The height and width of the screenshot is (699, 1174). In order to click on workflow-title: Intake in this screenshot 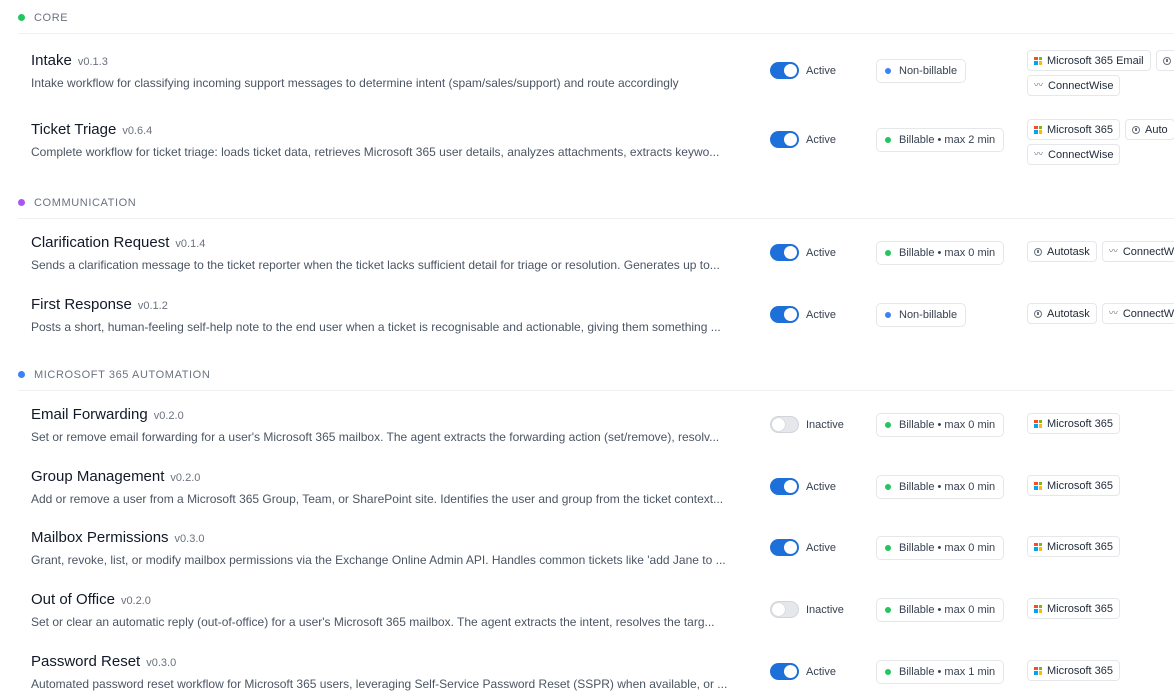, I will do `click(51, 60)`.